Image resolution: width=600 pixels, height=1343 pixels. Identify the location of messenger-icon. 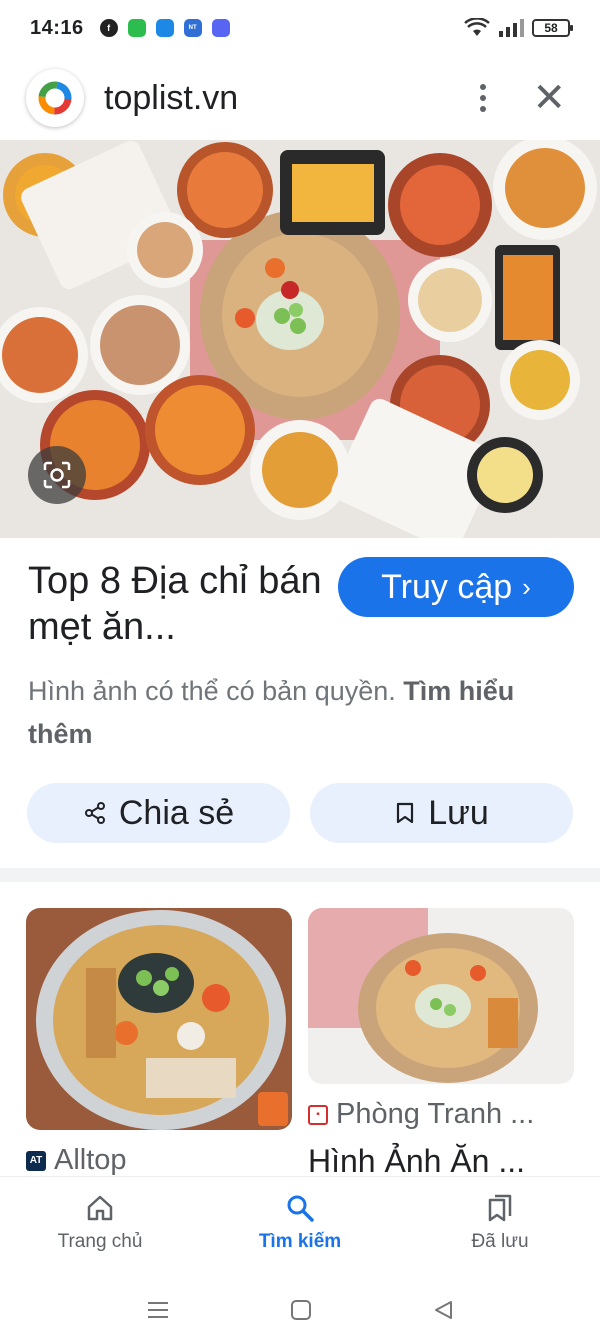
(164, 28).